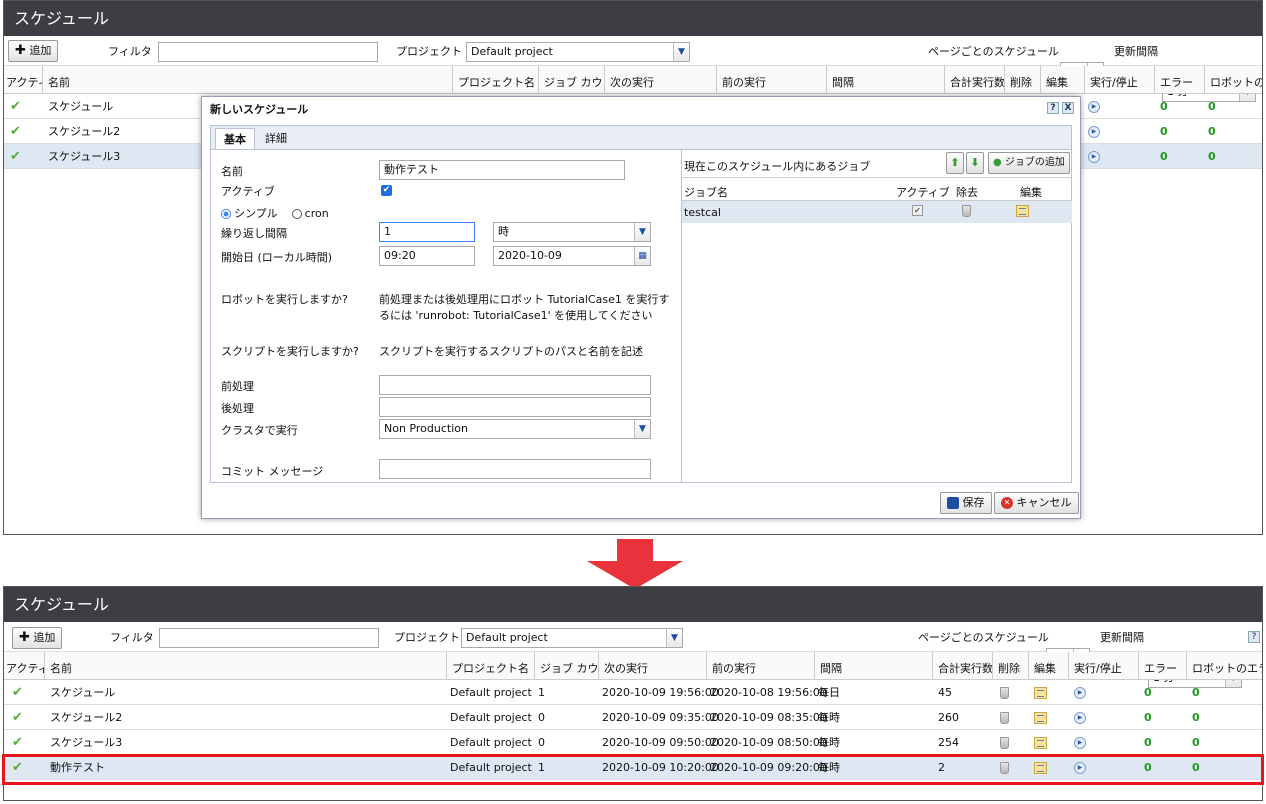 The height and width of the screenshot is (804, 1266). What do you see at coordinates (1031, 192) in the screenshot?
I see `jobs-col-edit: 編集` at bounding box center [1031, 192].